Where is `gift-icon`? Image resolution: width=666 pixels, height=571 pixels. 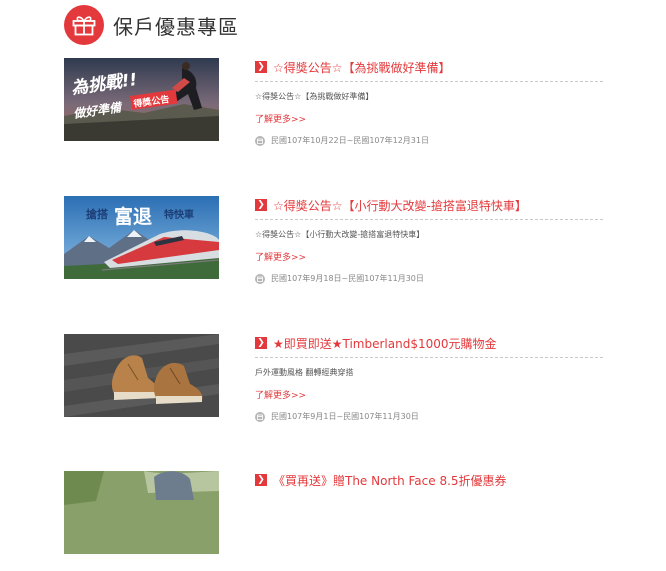 gift-icon is located at coordinates (84, 25).